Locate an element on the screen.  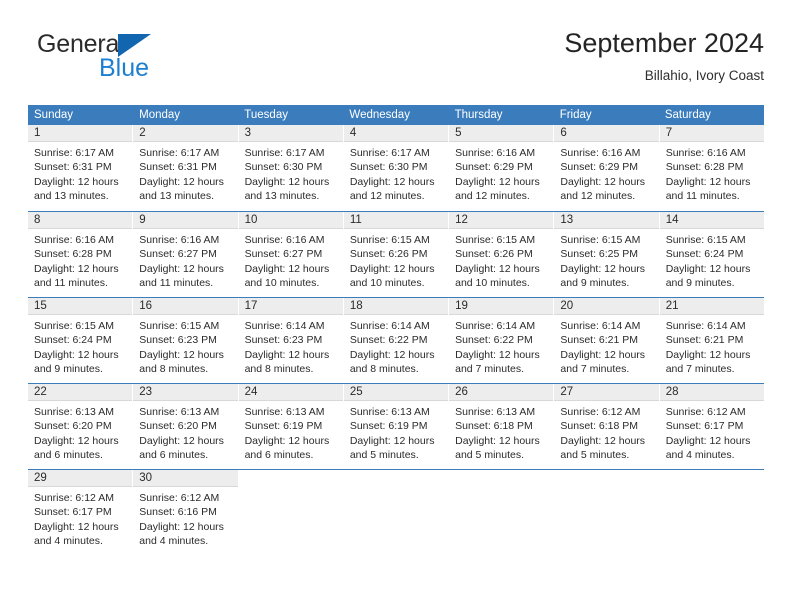
general-blue-logo: General Blue is located at coordinates (127, 58).